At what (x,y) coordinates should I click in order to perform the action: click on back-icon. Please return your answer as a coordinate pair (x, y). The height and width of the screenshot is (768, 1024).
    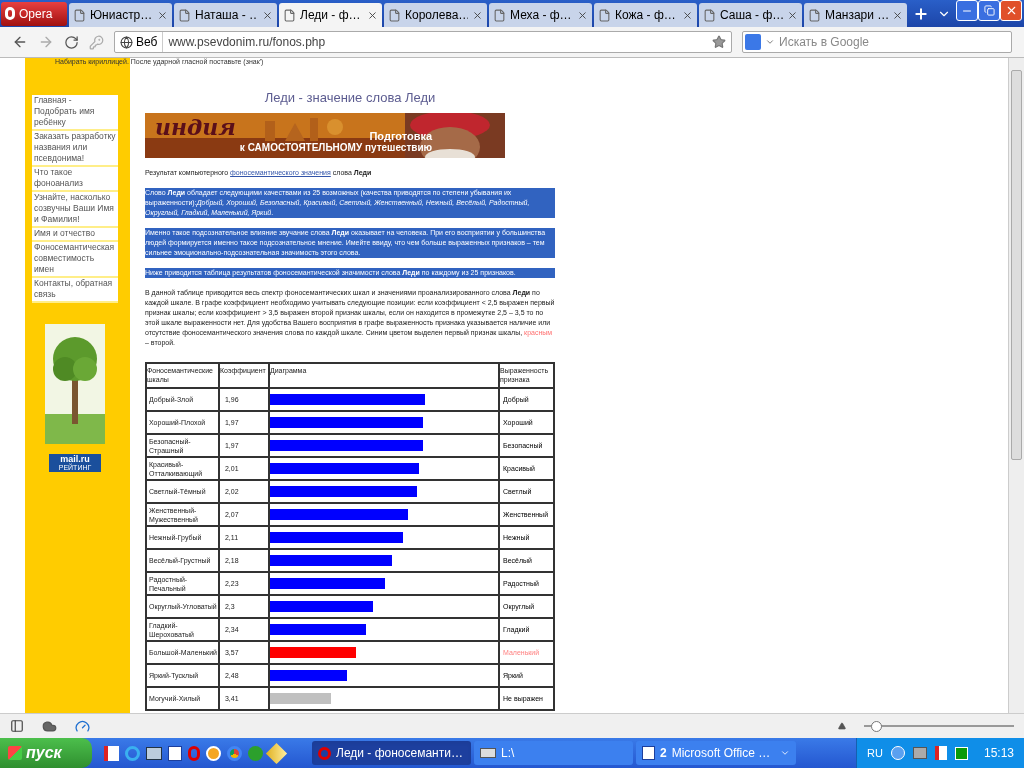
    Looking at the image, I should click on (20, 42).